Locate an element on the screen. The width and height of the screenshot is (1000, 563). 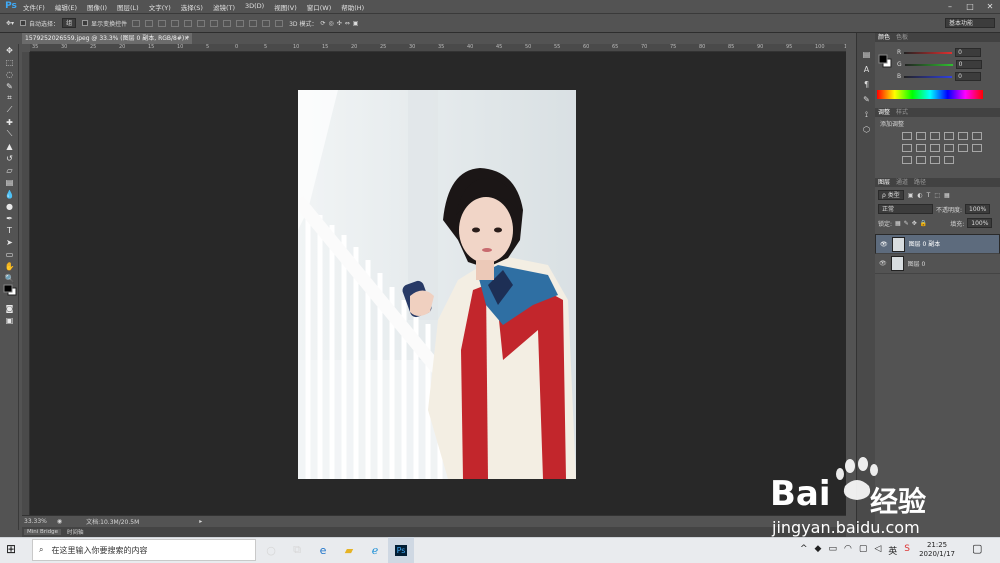
posterize-icon is located at coordinates (907, 160).